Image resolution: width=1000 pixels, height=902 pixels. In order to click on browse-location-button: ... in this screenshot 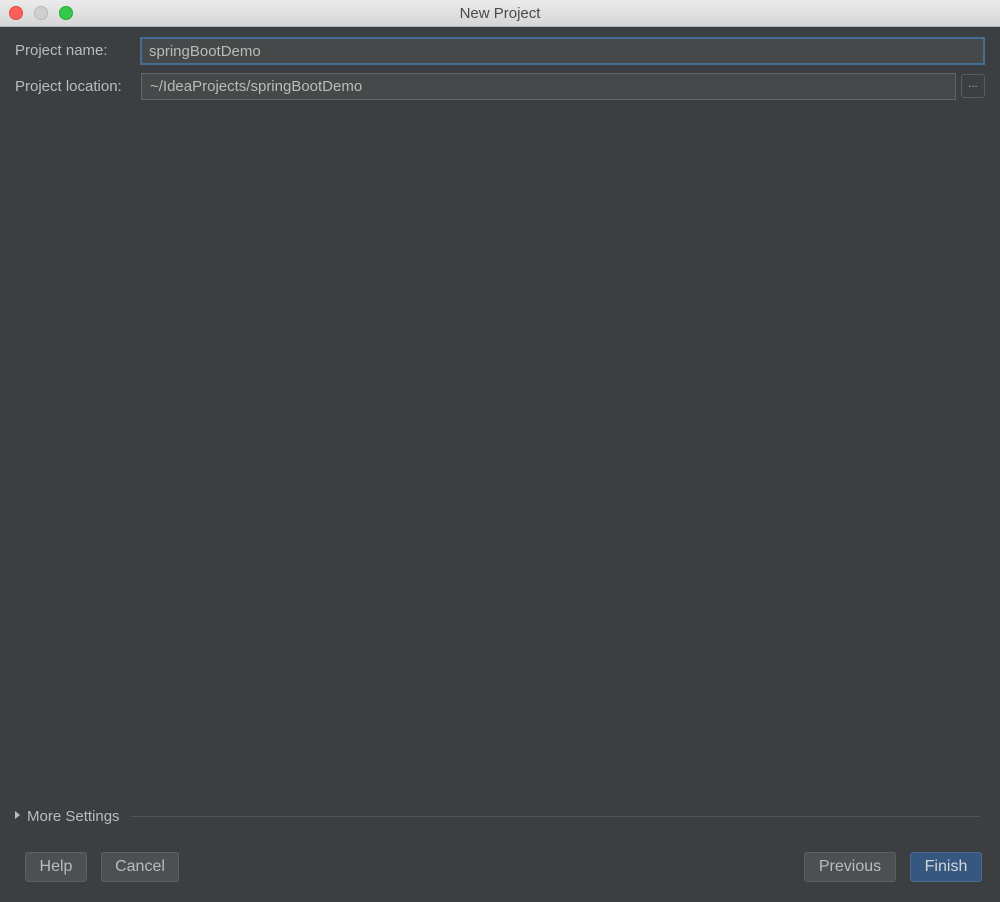, I will do `click(973, 86)`.